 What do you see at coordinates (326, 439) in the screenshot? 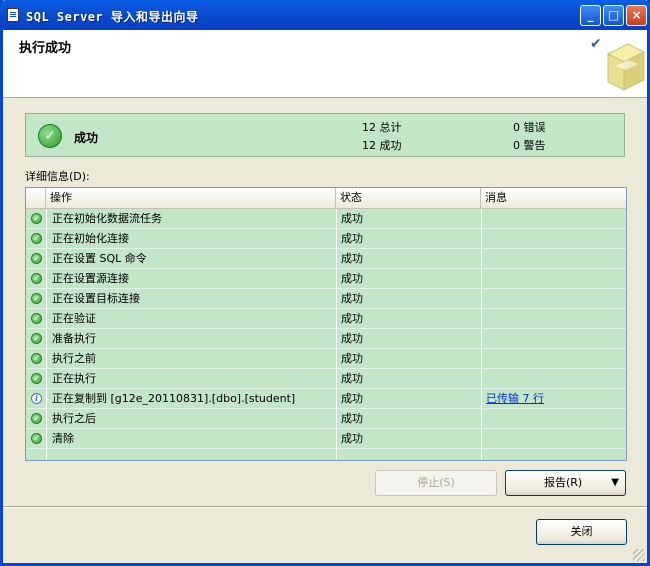
I see `table-row: ✓ 清除 成功` at bounding box center [326, 439].